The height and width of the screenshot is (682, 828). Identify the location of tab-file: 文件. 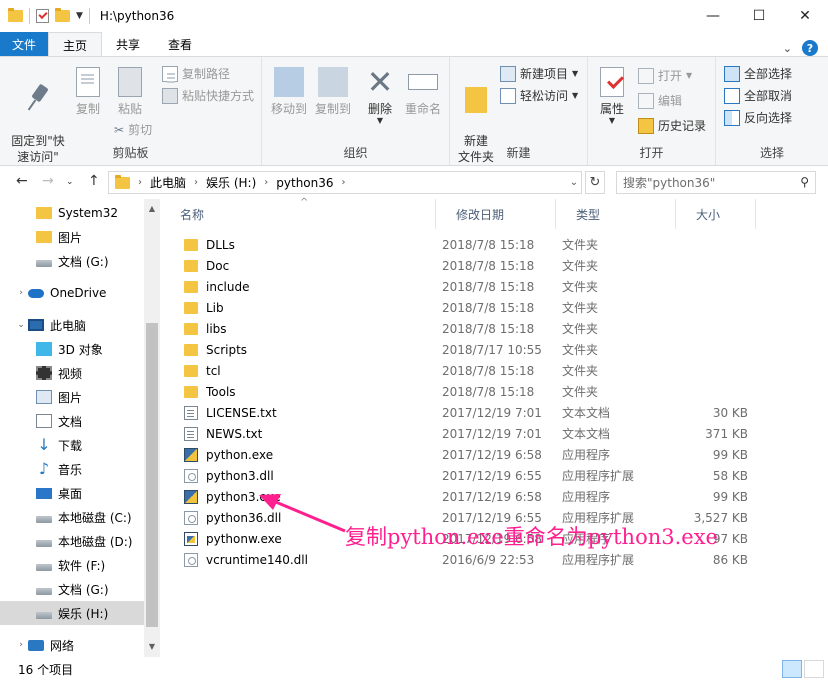
(24, 44).